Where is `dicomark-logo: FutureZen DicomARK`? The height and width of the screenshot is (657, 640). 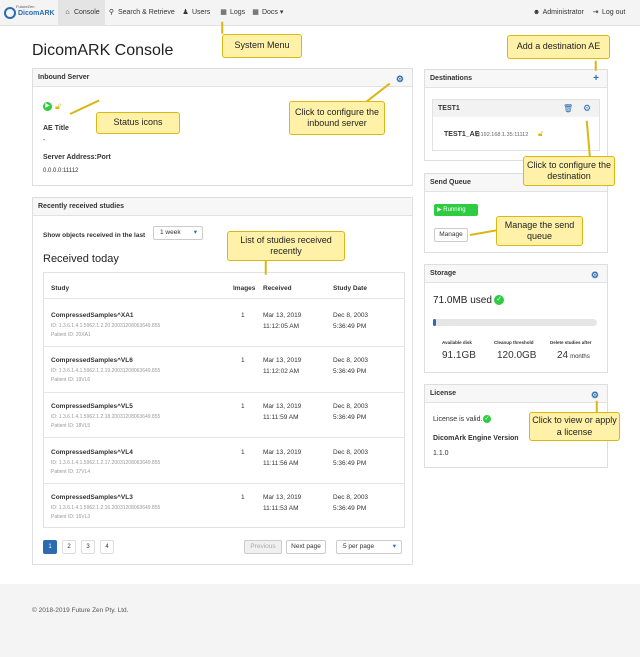 dicomark-logo: FutureZen DicomARK is located at coordinates (29, 13).